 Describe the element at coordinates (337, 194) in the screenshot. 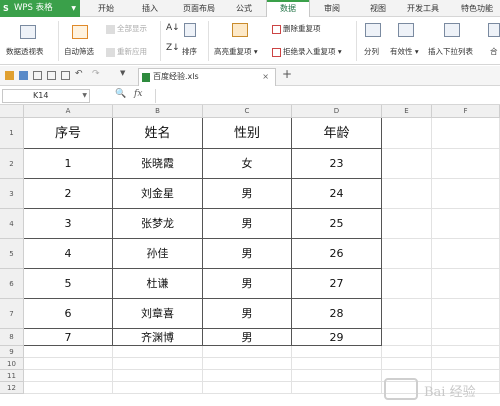

I see `table-cell: 24` at that location.